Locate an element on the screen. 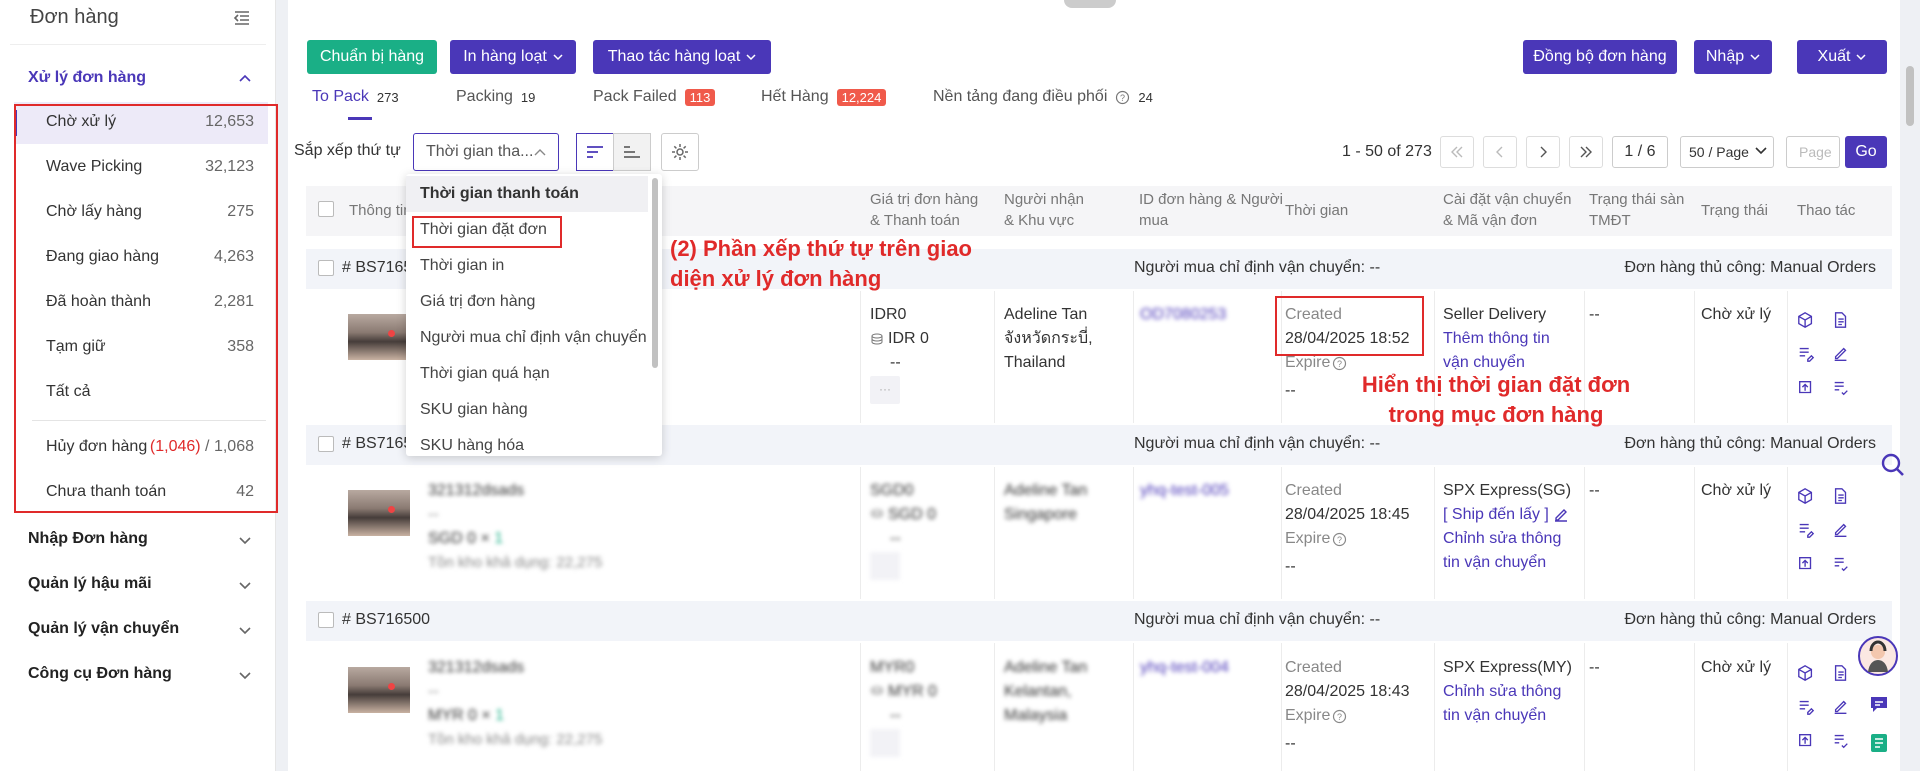 This screenshot has width=1920, height=771. prev-page-button is located at coordinates (1500, 152).